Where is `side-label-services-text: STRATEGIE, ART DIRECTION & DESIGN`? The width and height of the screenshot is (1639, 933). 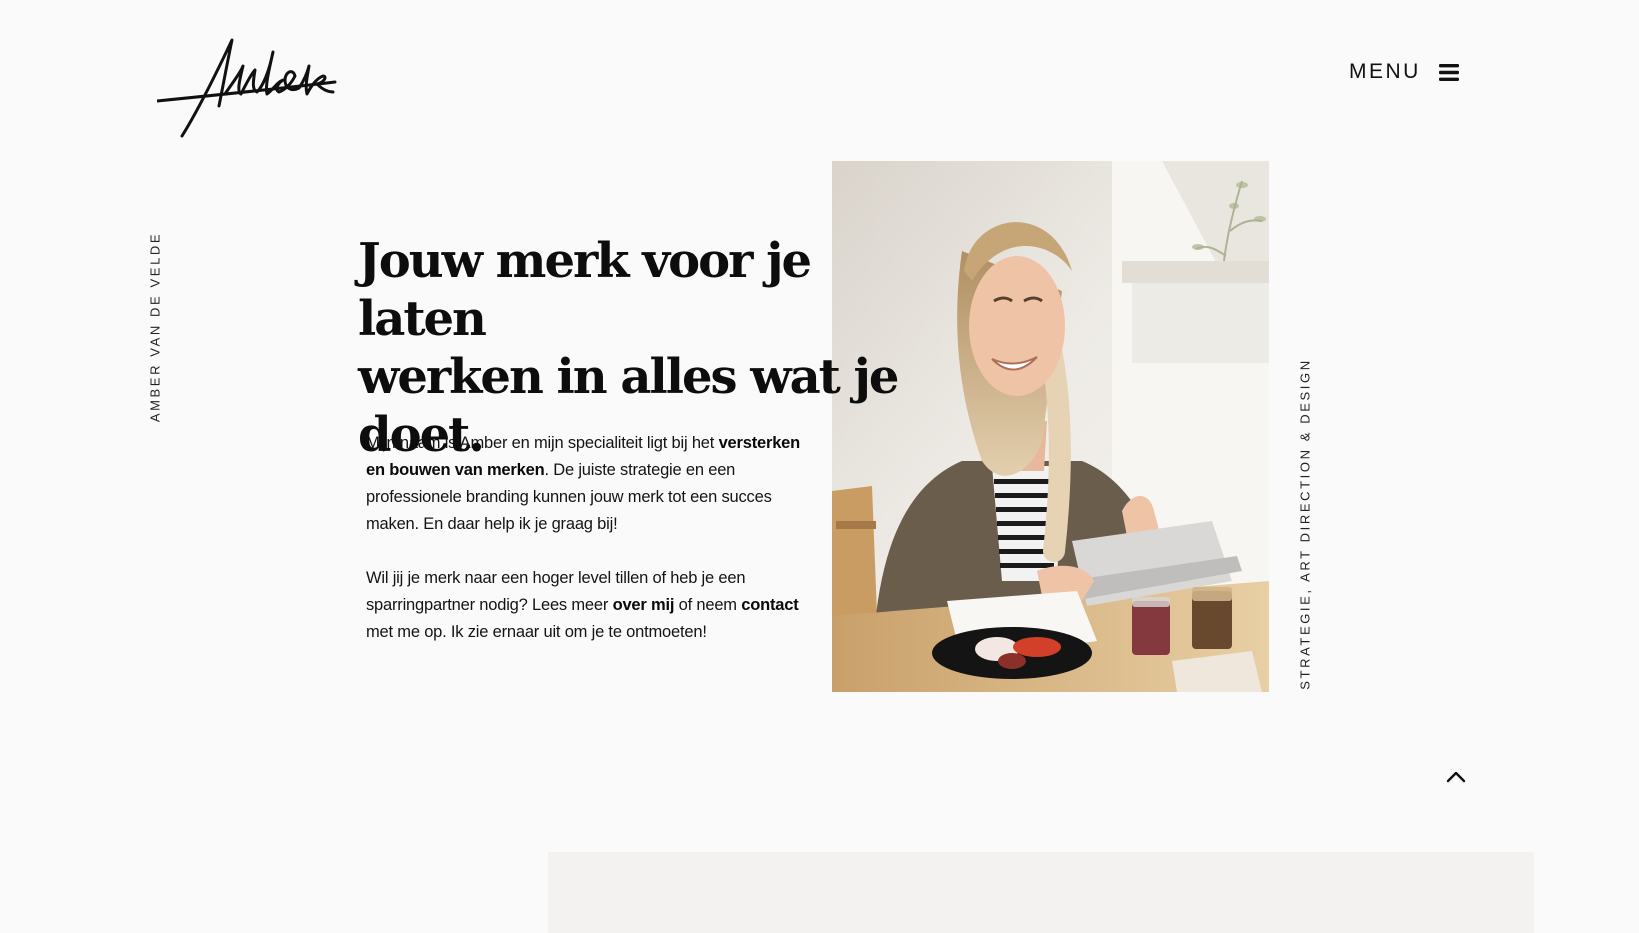
side-label-services-text: STRATEGIE, ART DIRECTION & DESIGN is located at coordinates (1305, 524).